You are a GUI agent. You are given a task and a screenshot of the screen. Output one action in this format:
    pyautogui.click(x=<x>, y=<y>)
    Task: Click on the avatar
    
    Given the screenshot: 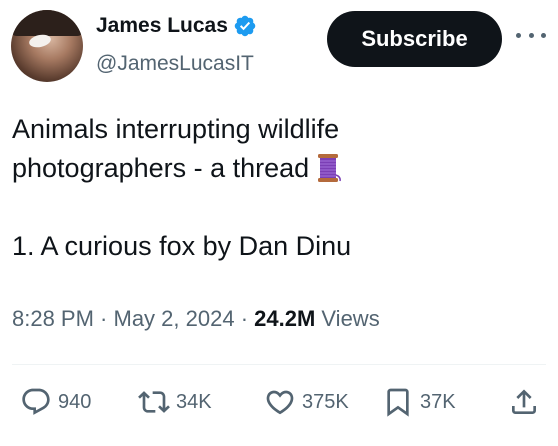 What is the action you would take?
    pyautogui.click(x=47, y=46)
    